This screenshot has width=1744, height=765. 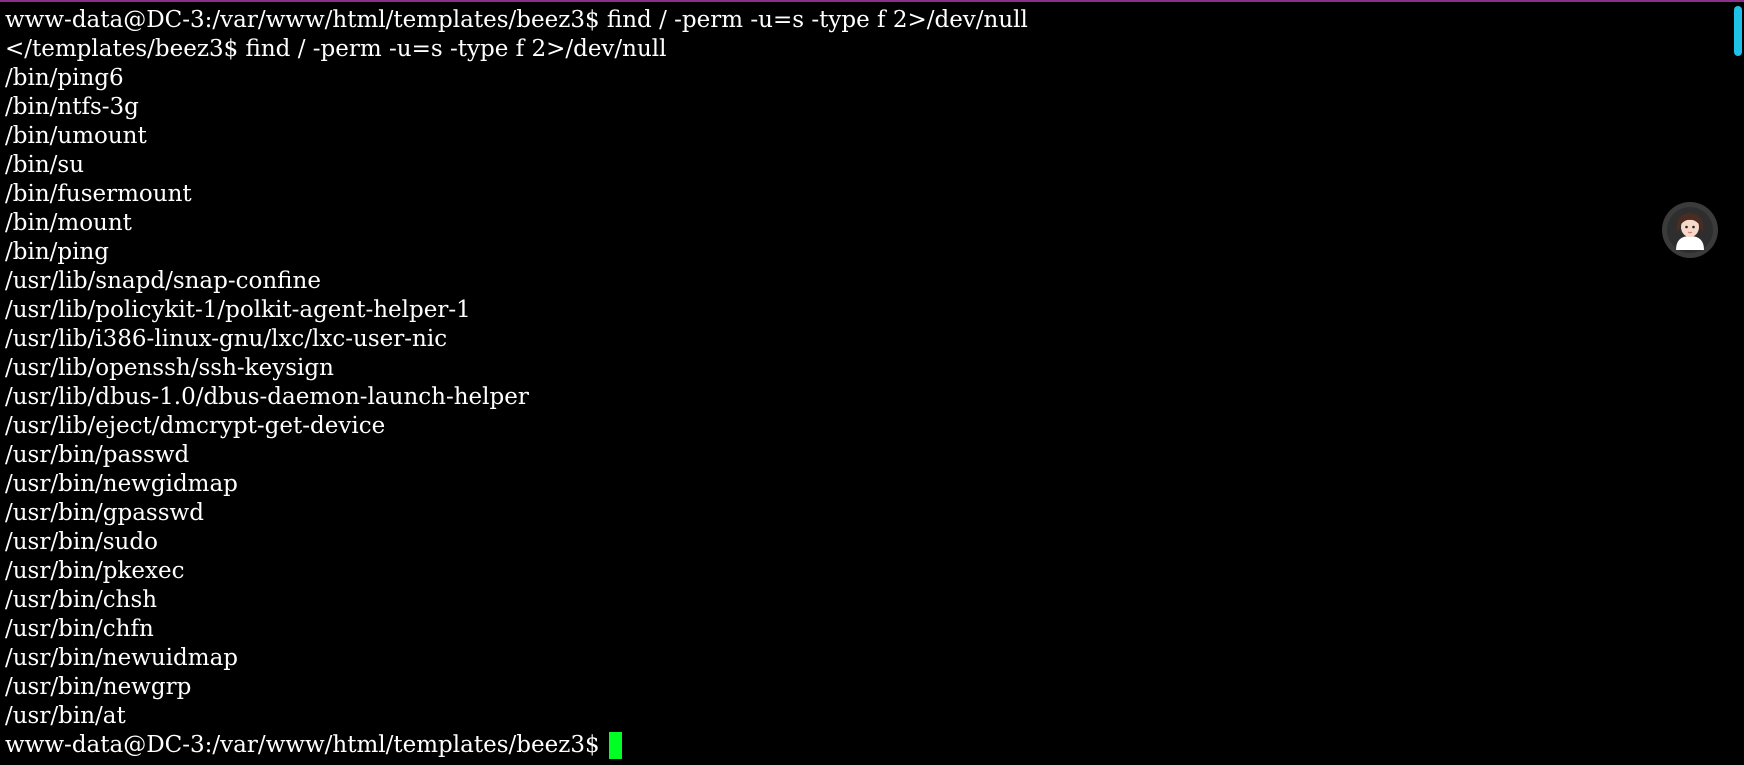 I want to click on terminal-line: /usr/bin/at, so click(x=65, y=716).